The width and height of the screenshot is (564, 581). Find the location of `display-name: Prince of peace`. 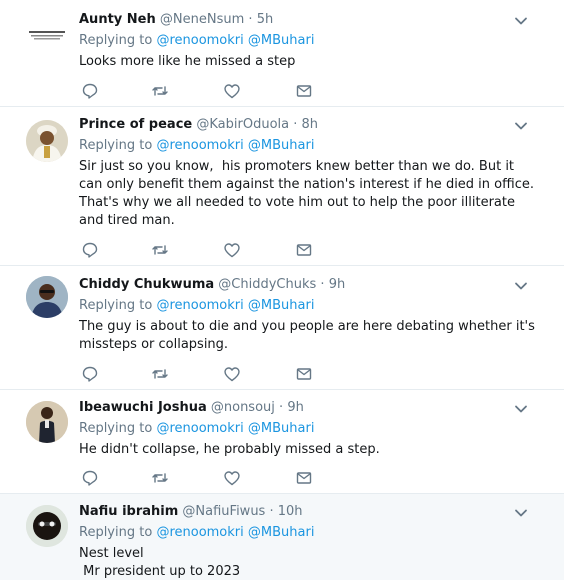

display-name: Prince of peace is located at coordinates (135, 124).